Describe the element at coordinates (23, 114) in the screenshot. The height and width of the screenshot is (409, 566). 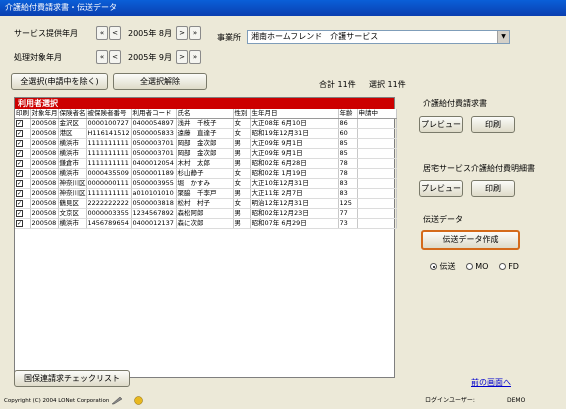
I see `column-header: 印刷` at that location.